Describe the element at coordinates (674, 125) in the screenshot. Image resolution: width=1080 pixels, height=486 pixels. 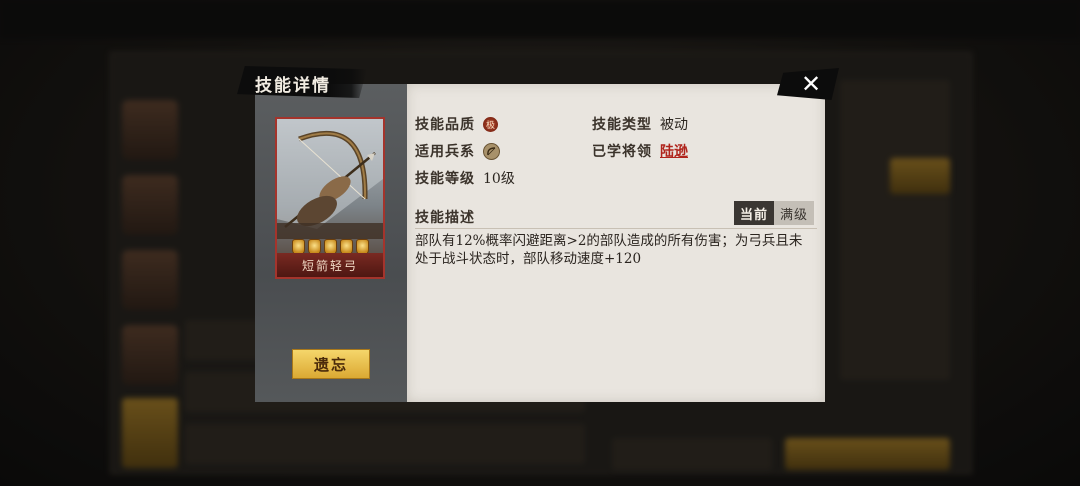
I see `skill-type-value: 被动` at that location.